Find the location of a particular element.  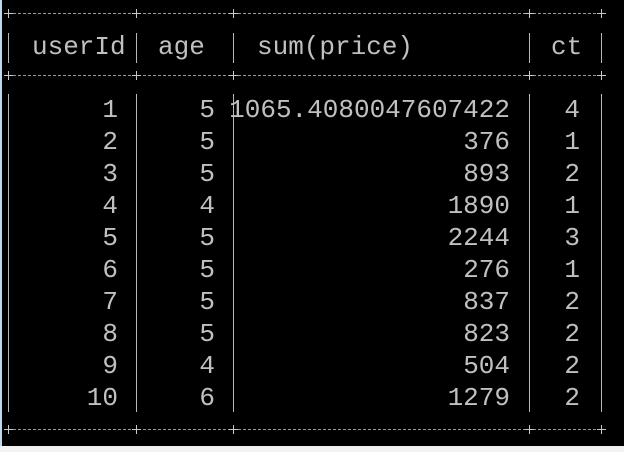

header-sum-price: sum(price) is located at coordinates (335, 47).